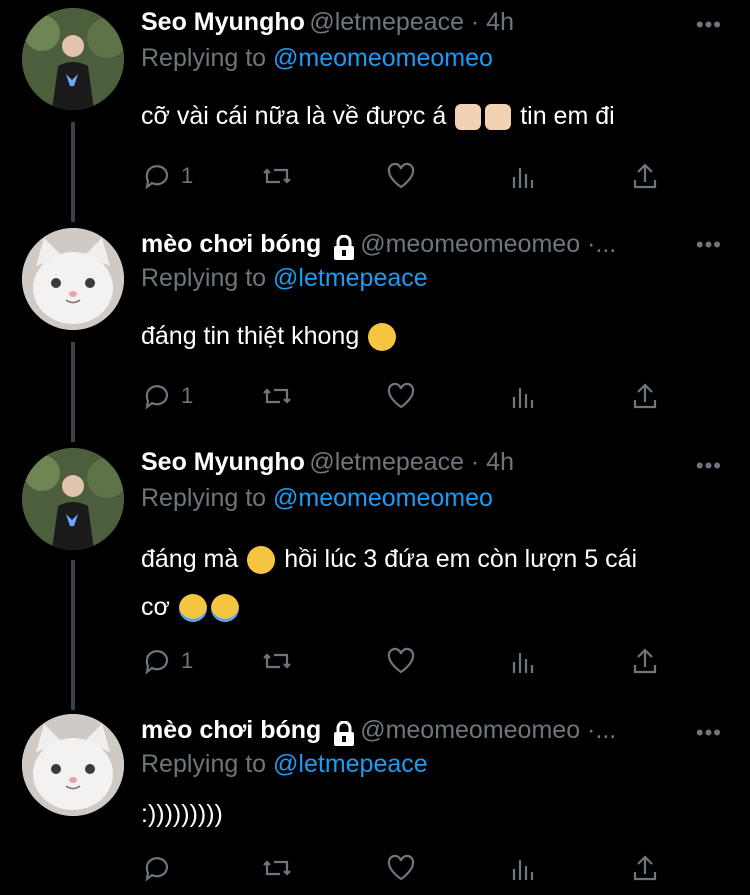 The width and height of the screenshot is (750, 895). Describe the element at coordinates (261, 560) in the screenshot. I see `smiling-face-emoji-icon` at that location.